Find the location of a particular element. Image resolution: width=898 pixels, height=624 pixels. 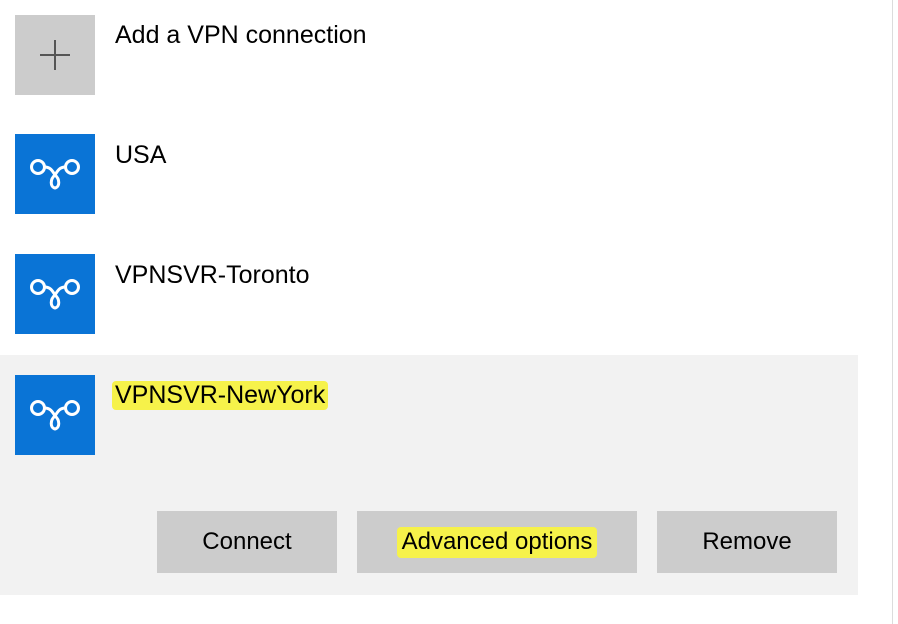

connection-name: VPNSVR-Toronto is located at coordinates (212, 275).